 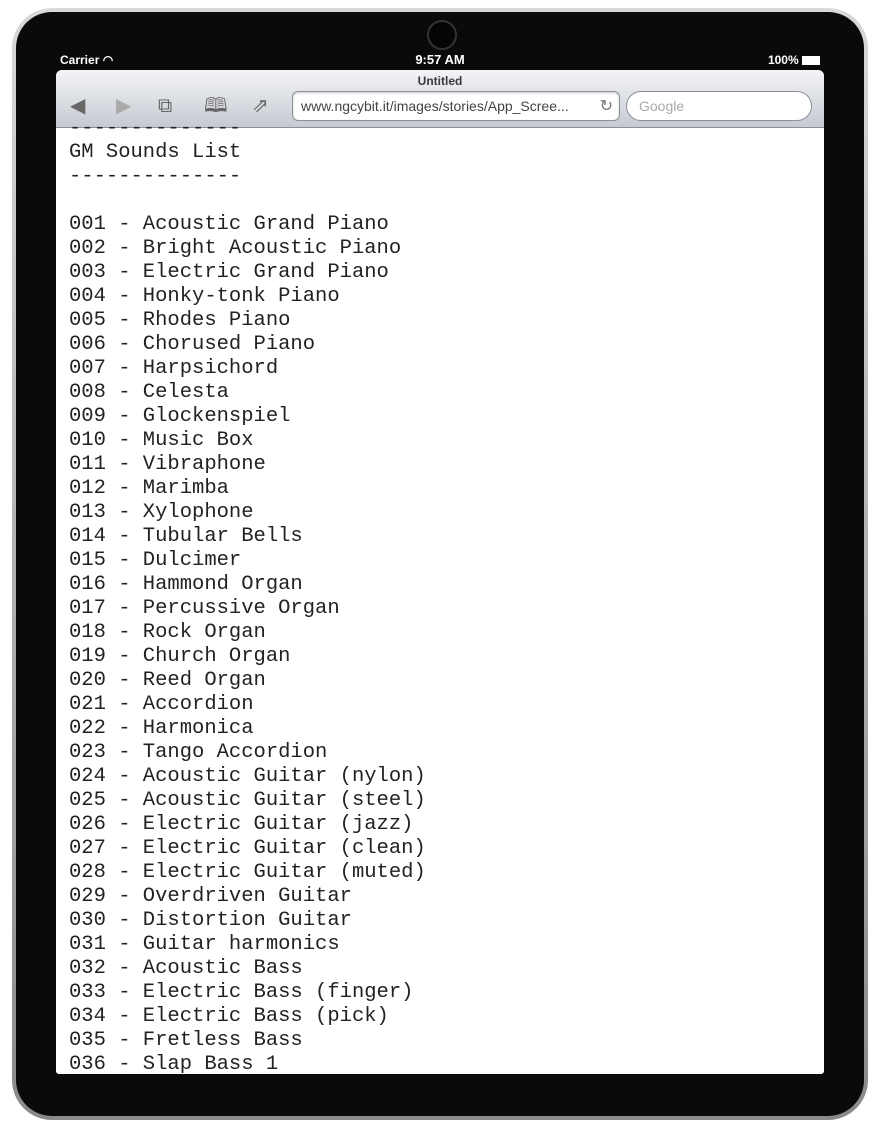 What do you see at coordinates (229, 1016) in the screenshot?
I see `text-line: 034 - Electric Bass (pick)` at bounding box center [229, 1016].